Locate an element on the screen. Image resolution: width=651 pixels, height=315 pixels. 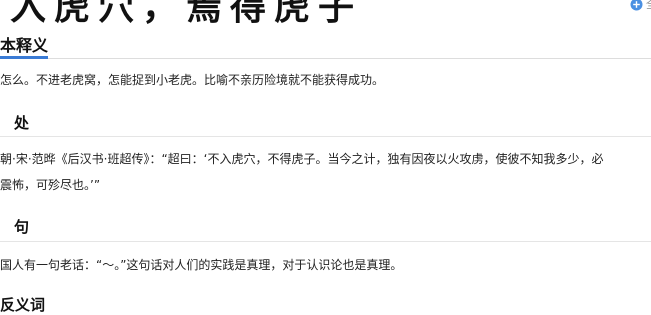
header-action-label: 全 is located at coordinates (648, 6).